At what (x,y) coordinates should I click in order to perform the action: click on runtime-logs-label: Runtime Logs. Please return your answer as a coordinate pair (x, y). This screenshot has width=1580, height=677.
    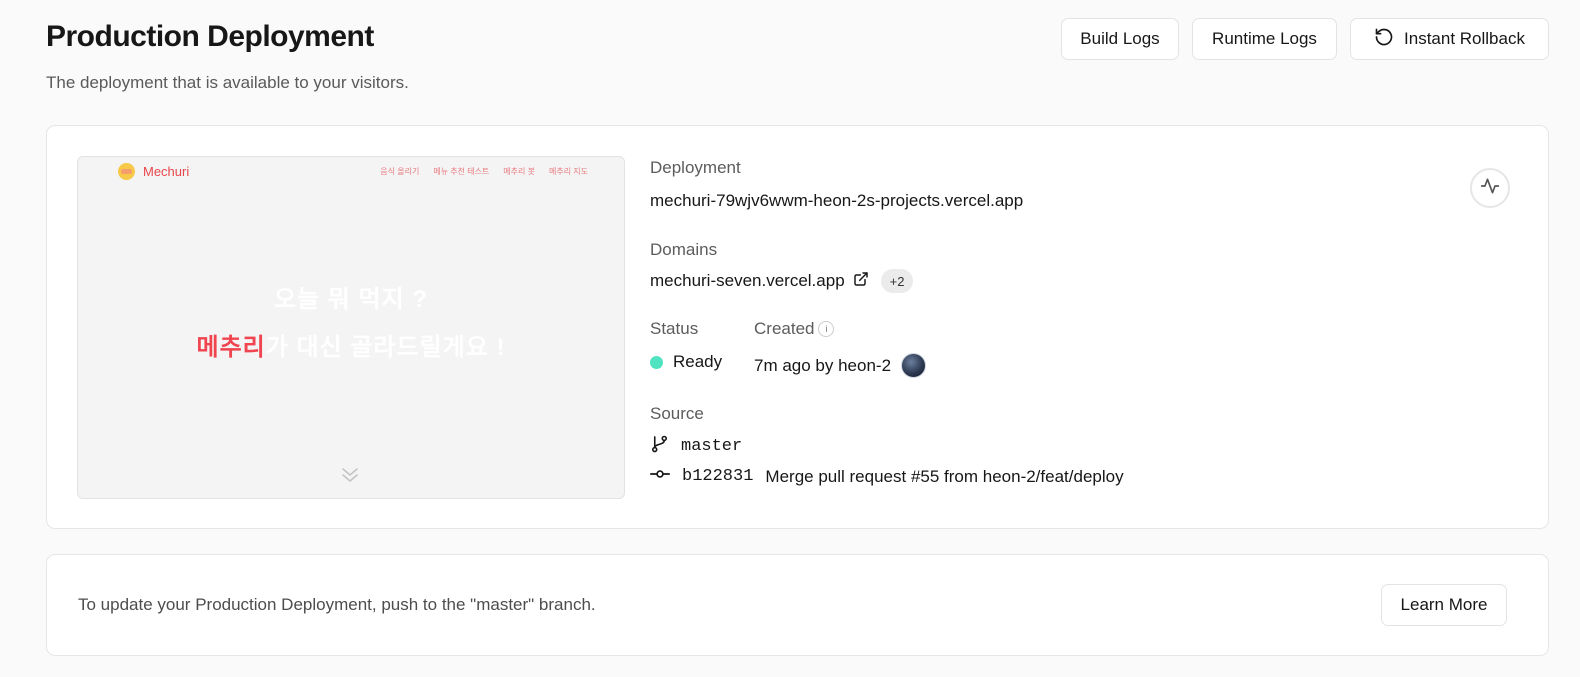
    Looking at the image, I should click on (1264, 38).